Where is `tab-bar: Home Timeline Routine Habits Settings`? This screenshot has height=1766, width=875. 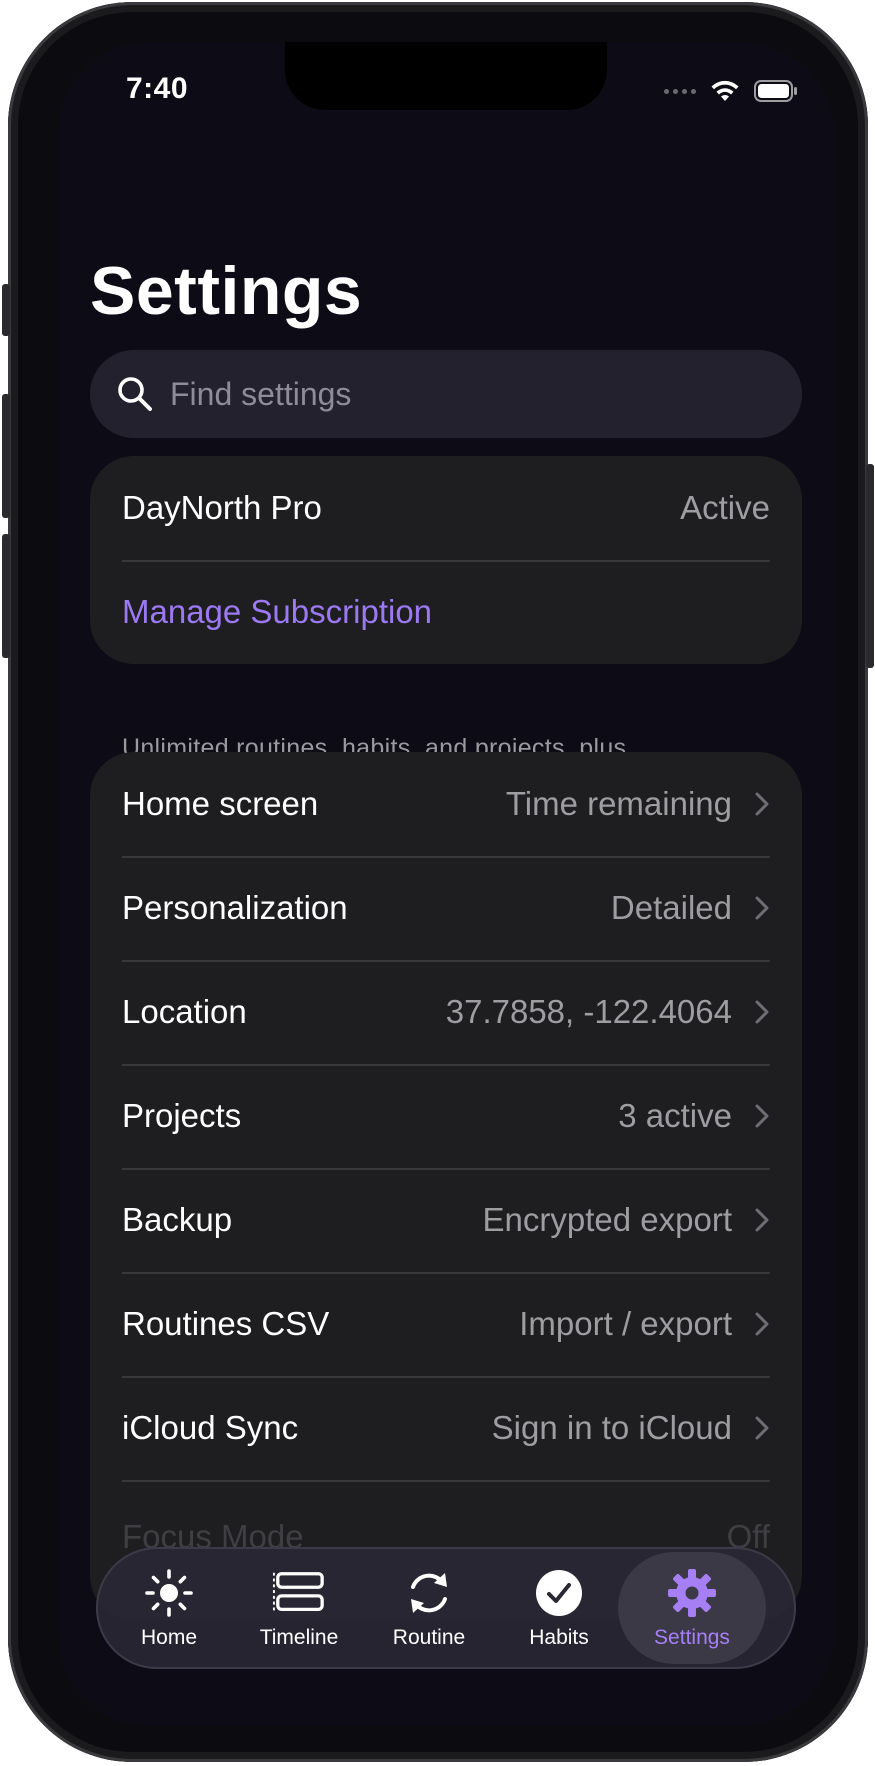
tab-bar: Home Timeline Routine Habits Settings is located at coordinates (446, 1608).